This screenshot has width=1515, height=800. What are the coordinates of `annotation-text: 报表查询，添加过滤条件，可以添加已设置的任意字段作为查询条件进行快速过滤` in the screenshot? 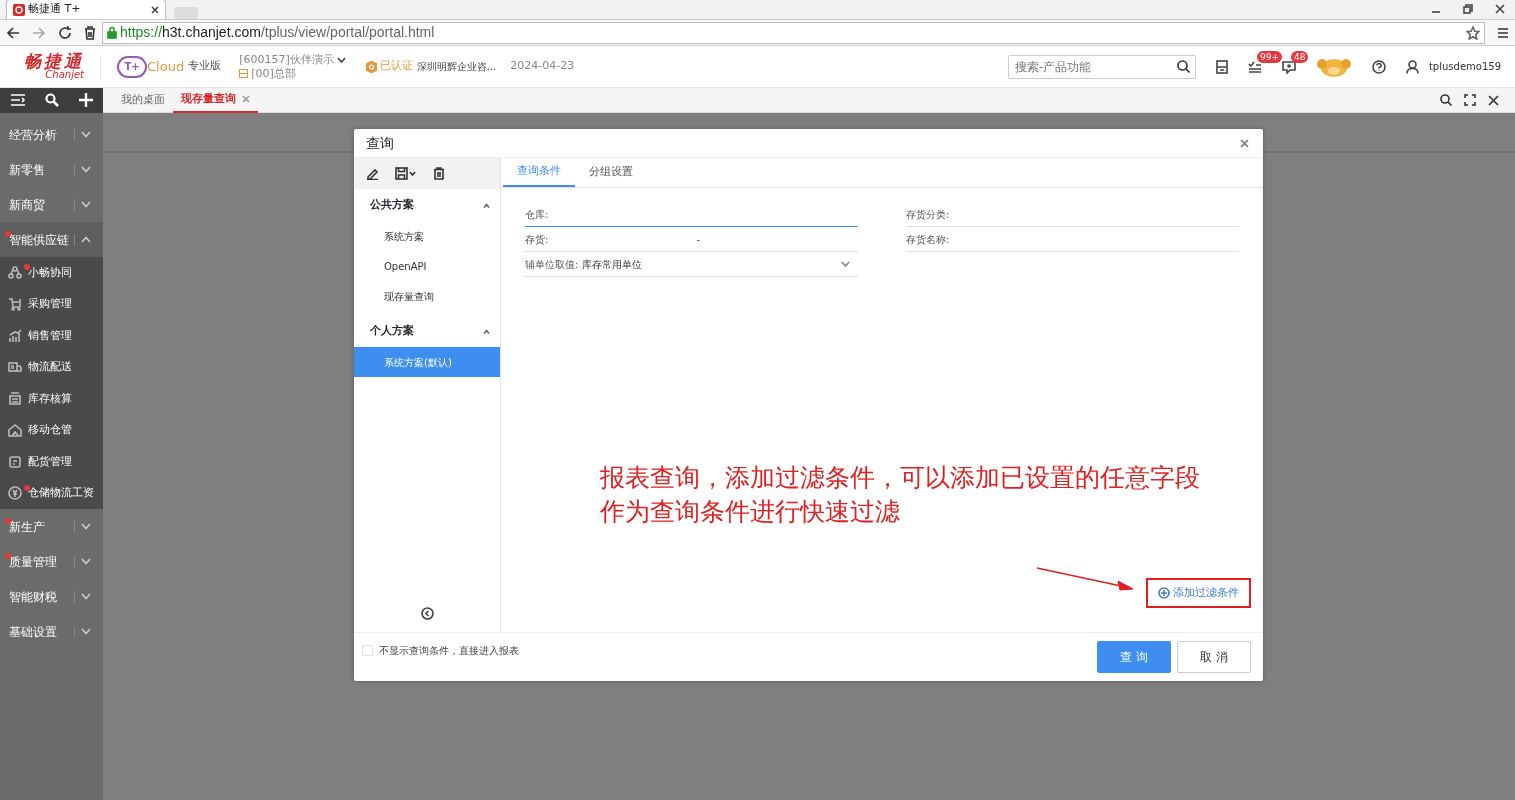 It's located at (900, 495).